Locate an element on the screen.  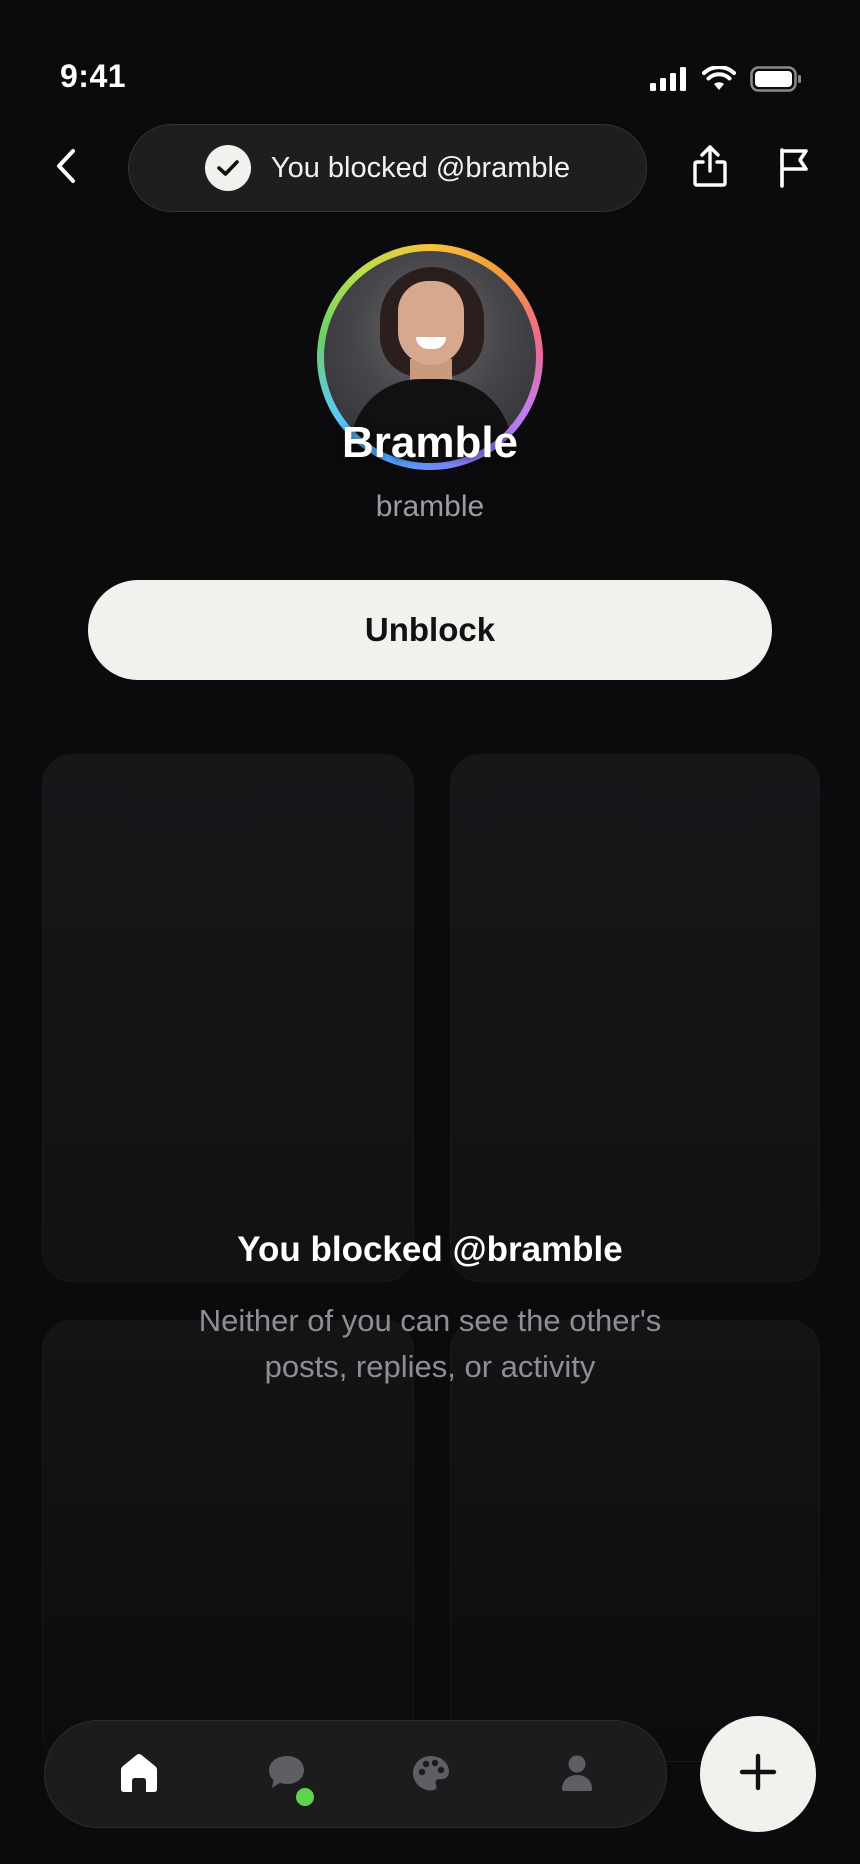
chevron-left-icon is located at coordinates (66, 168).